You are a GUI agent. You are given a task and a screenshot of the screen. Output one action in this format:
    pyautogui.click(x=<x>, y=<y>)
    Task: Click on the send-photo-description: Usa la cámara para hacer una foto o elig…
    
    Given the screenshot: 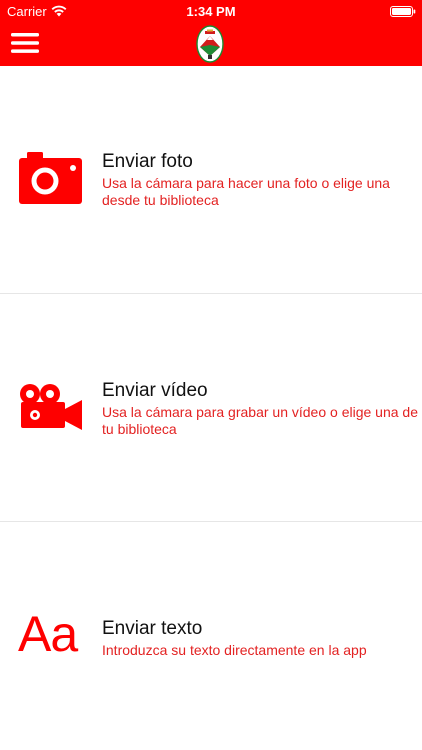 What is the action you would take?
    pyautogui.click(x=246, y=191)
    